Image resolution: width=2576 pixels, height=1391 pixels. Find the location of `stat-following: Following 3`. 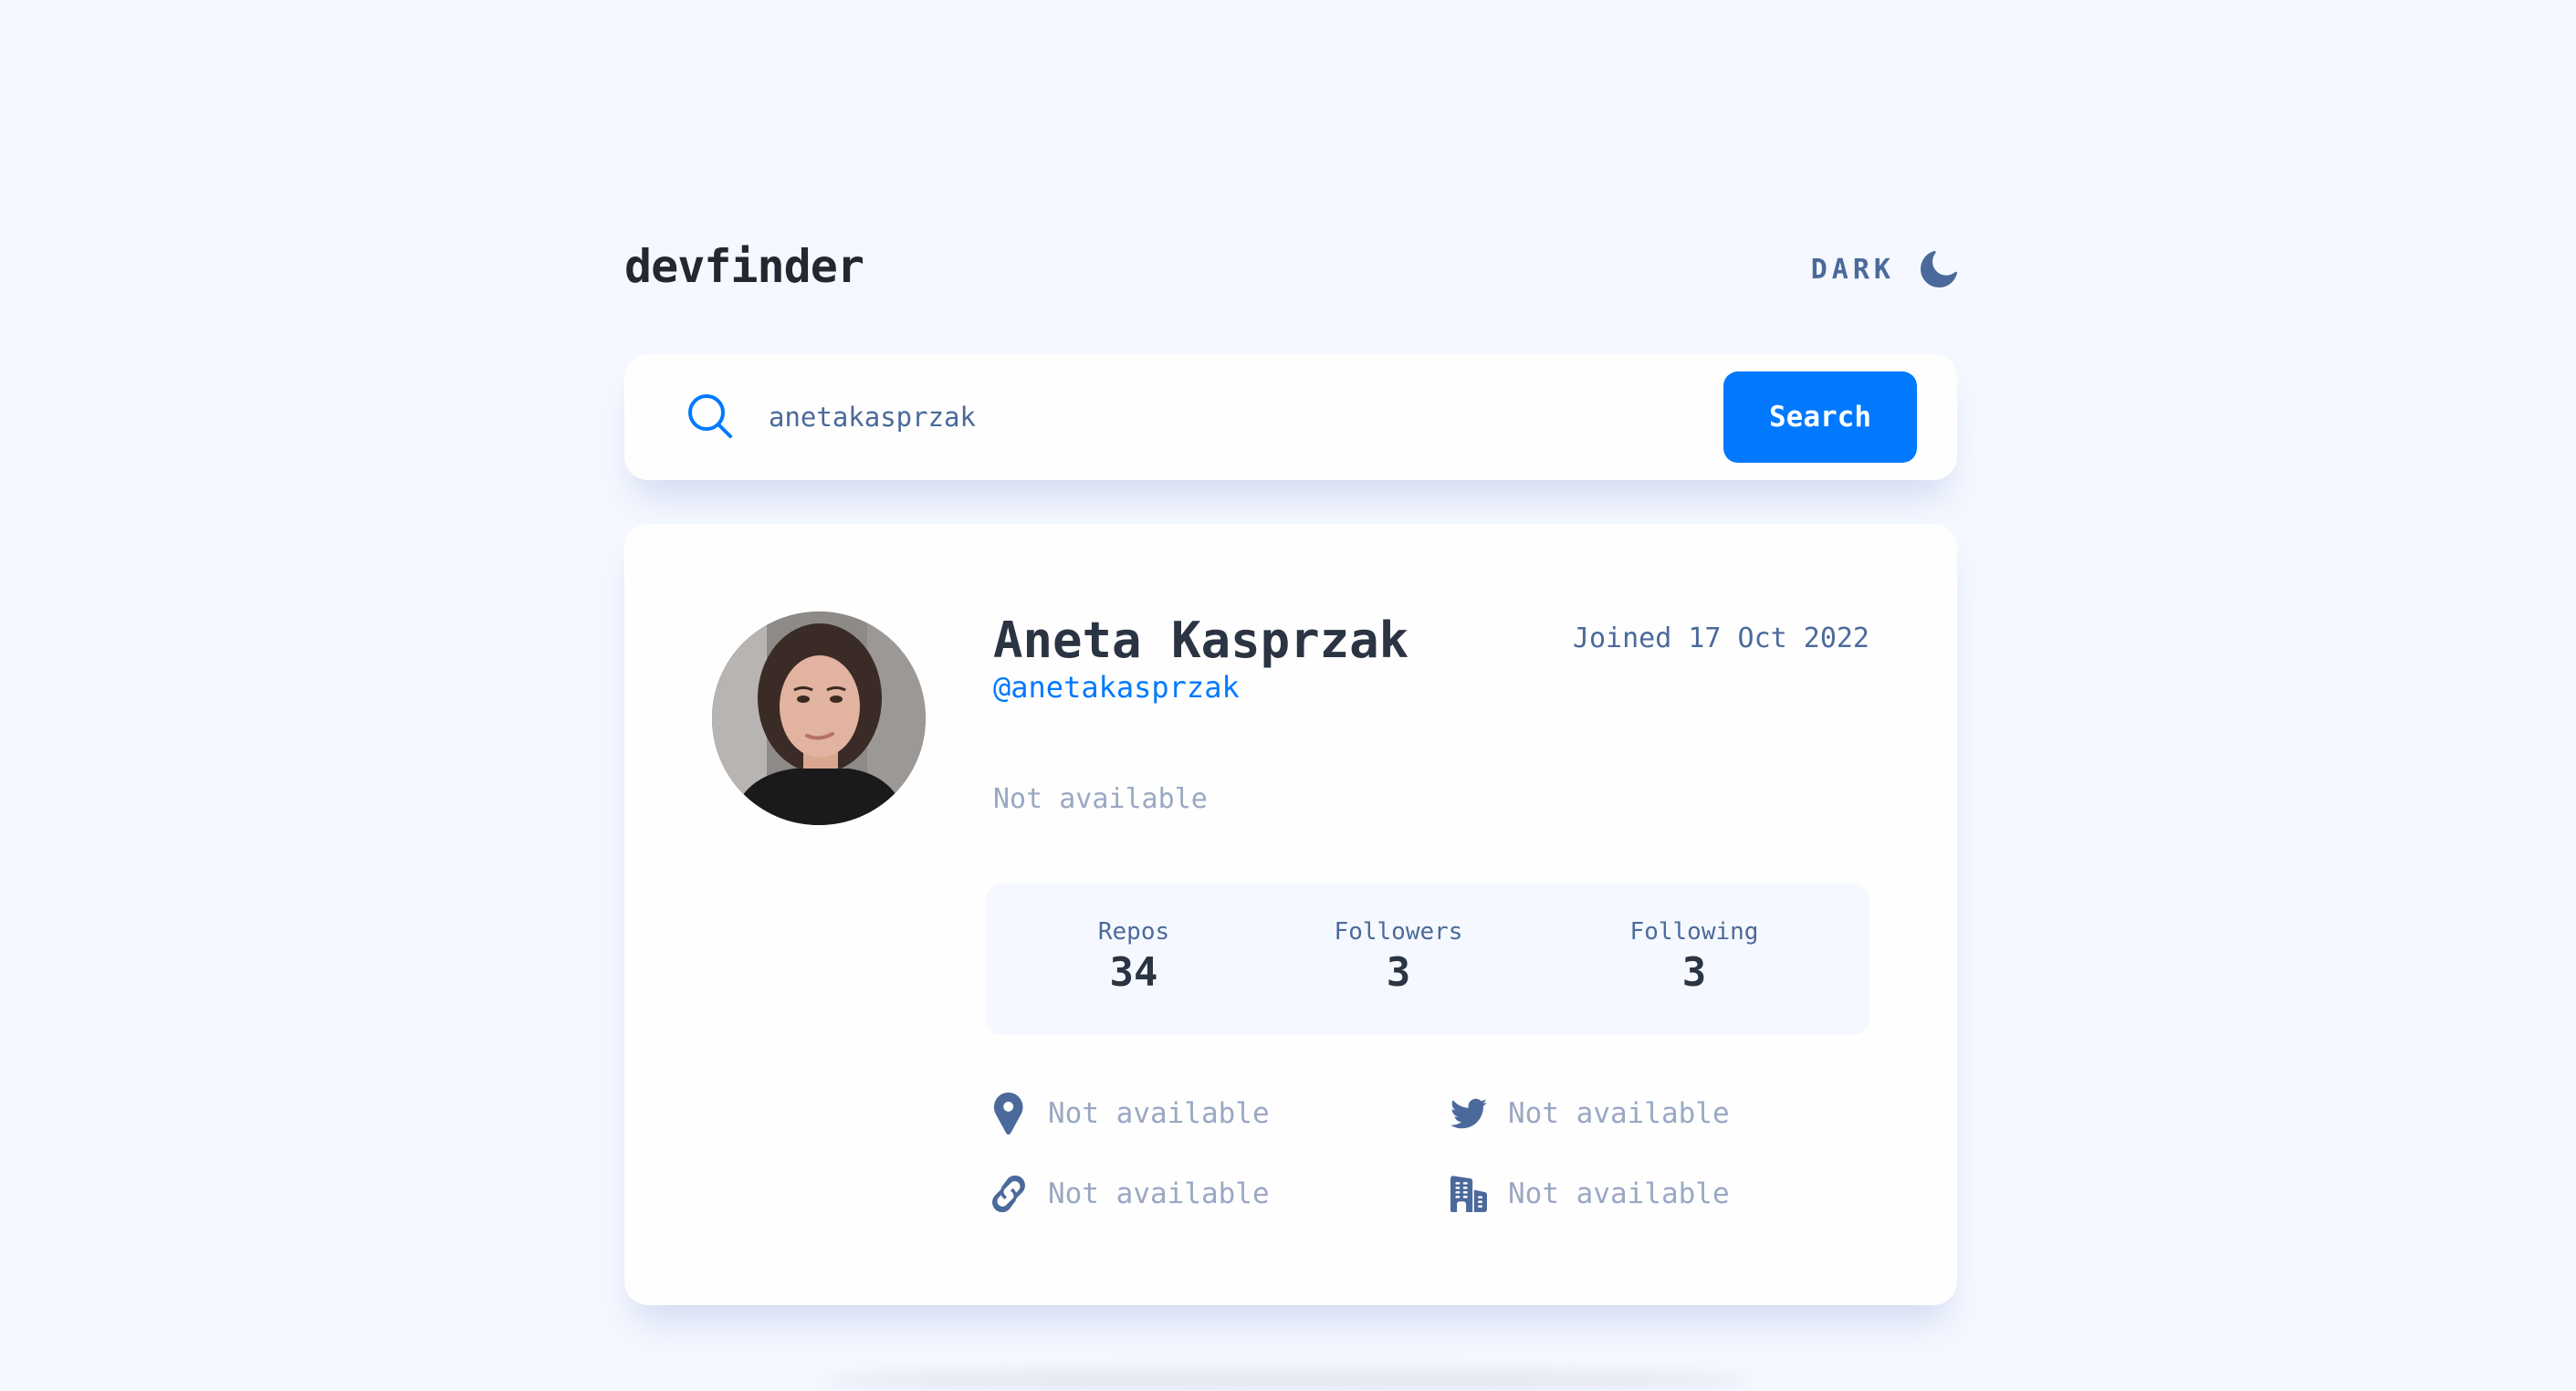

stat-following: Following 3 is located at coordinates (1695, 957).